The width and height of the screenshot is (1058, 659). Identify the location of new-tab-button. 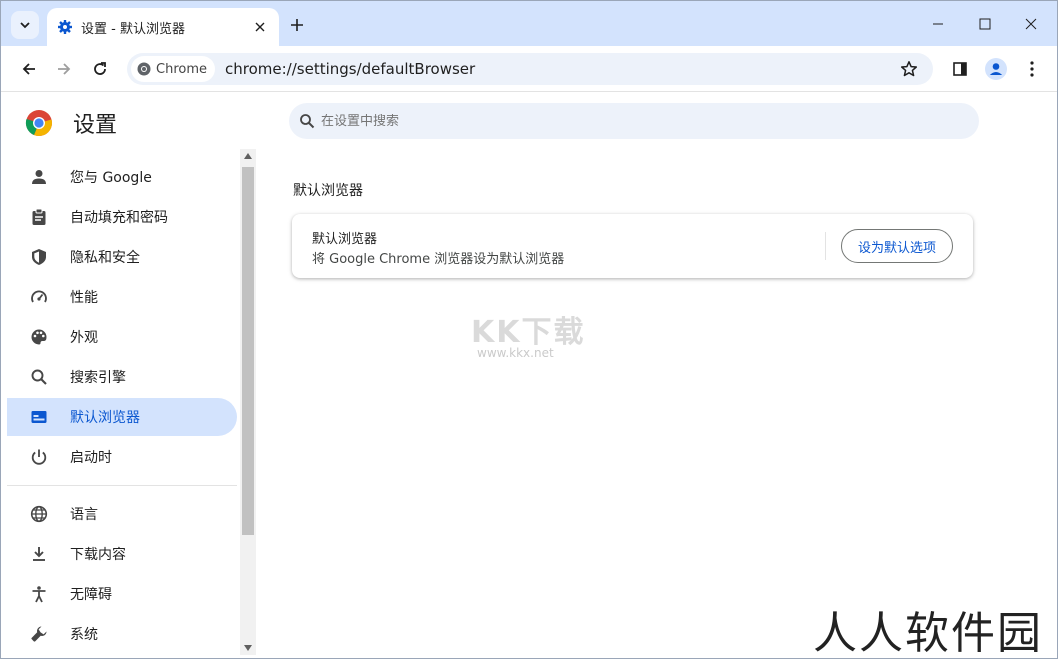
(297, 25).